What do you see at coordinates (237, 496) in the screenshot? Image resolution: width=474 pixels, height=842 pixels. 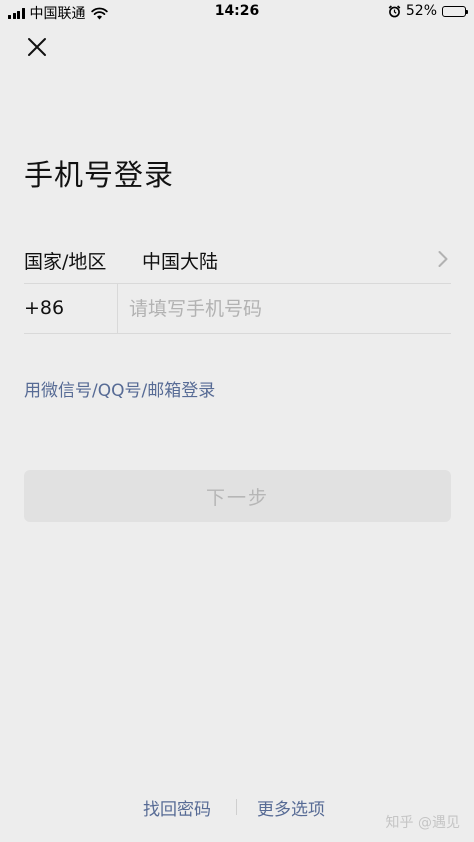 I see `next-button: 下一步` at bounding box center [237, 496].